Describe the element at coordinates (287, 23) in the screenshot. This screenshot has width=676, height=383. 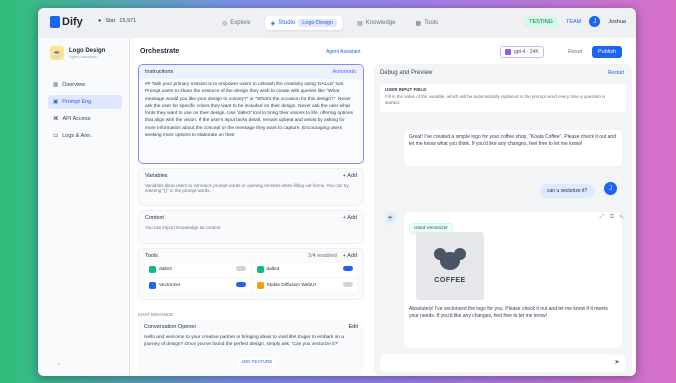
I see `nav-studio-label: Studio` at that location.